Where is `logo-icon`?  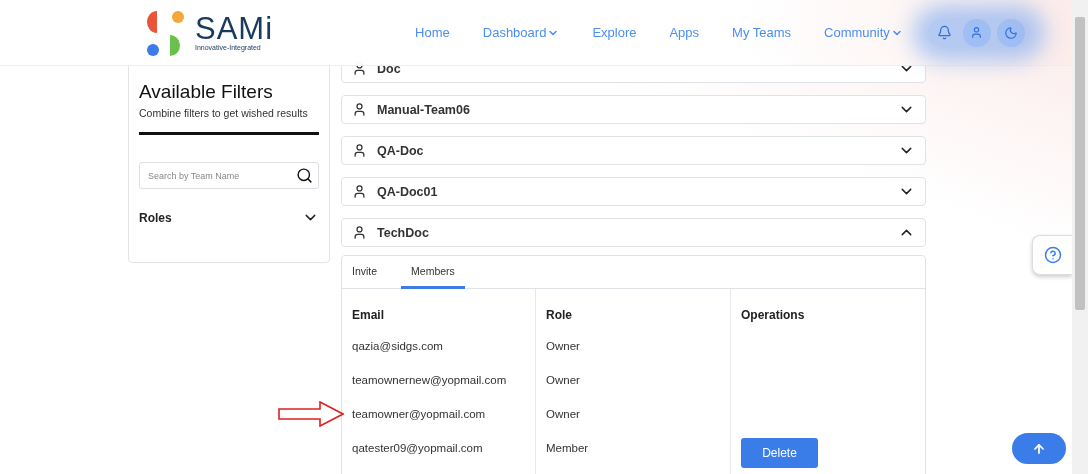
logo-icon is located at coordinates (165, 32).